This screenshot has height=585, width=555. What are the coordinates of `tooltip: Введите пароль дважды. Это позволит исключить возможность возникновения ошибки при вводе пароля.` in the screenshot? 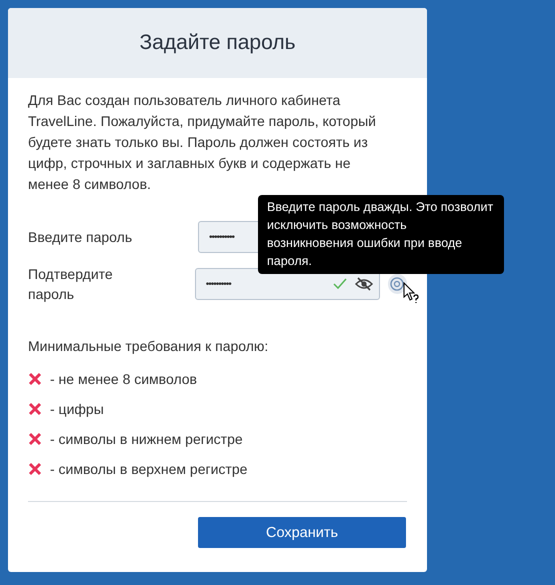 It's located at (381, 234).